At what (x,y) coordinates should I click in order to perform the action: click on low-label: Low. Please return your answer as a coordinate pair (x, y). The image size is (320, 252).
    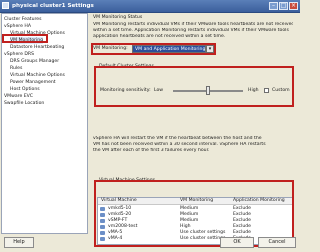
    Looking at the image, I should click on (159, 90).